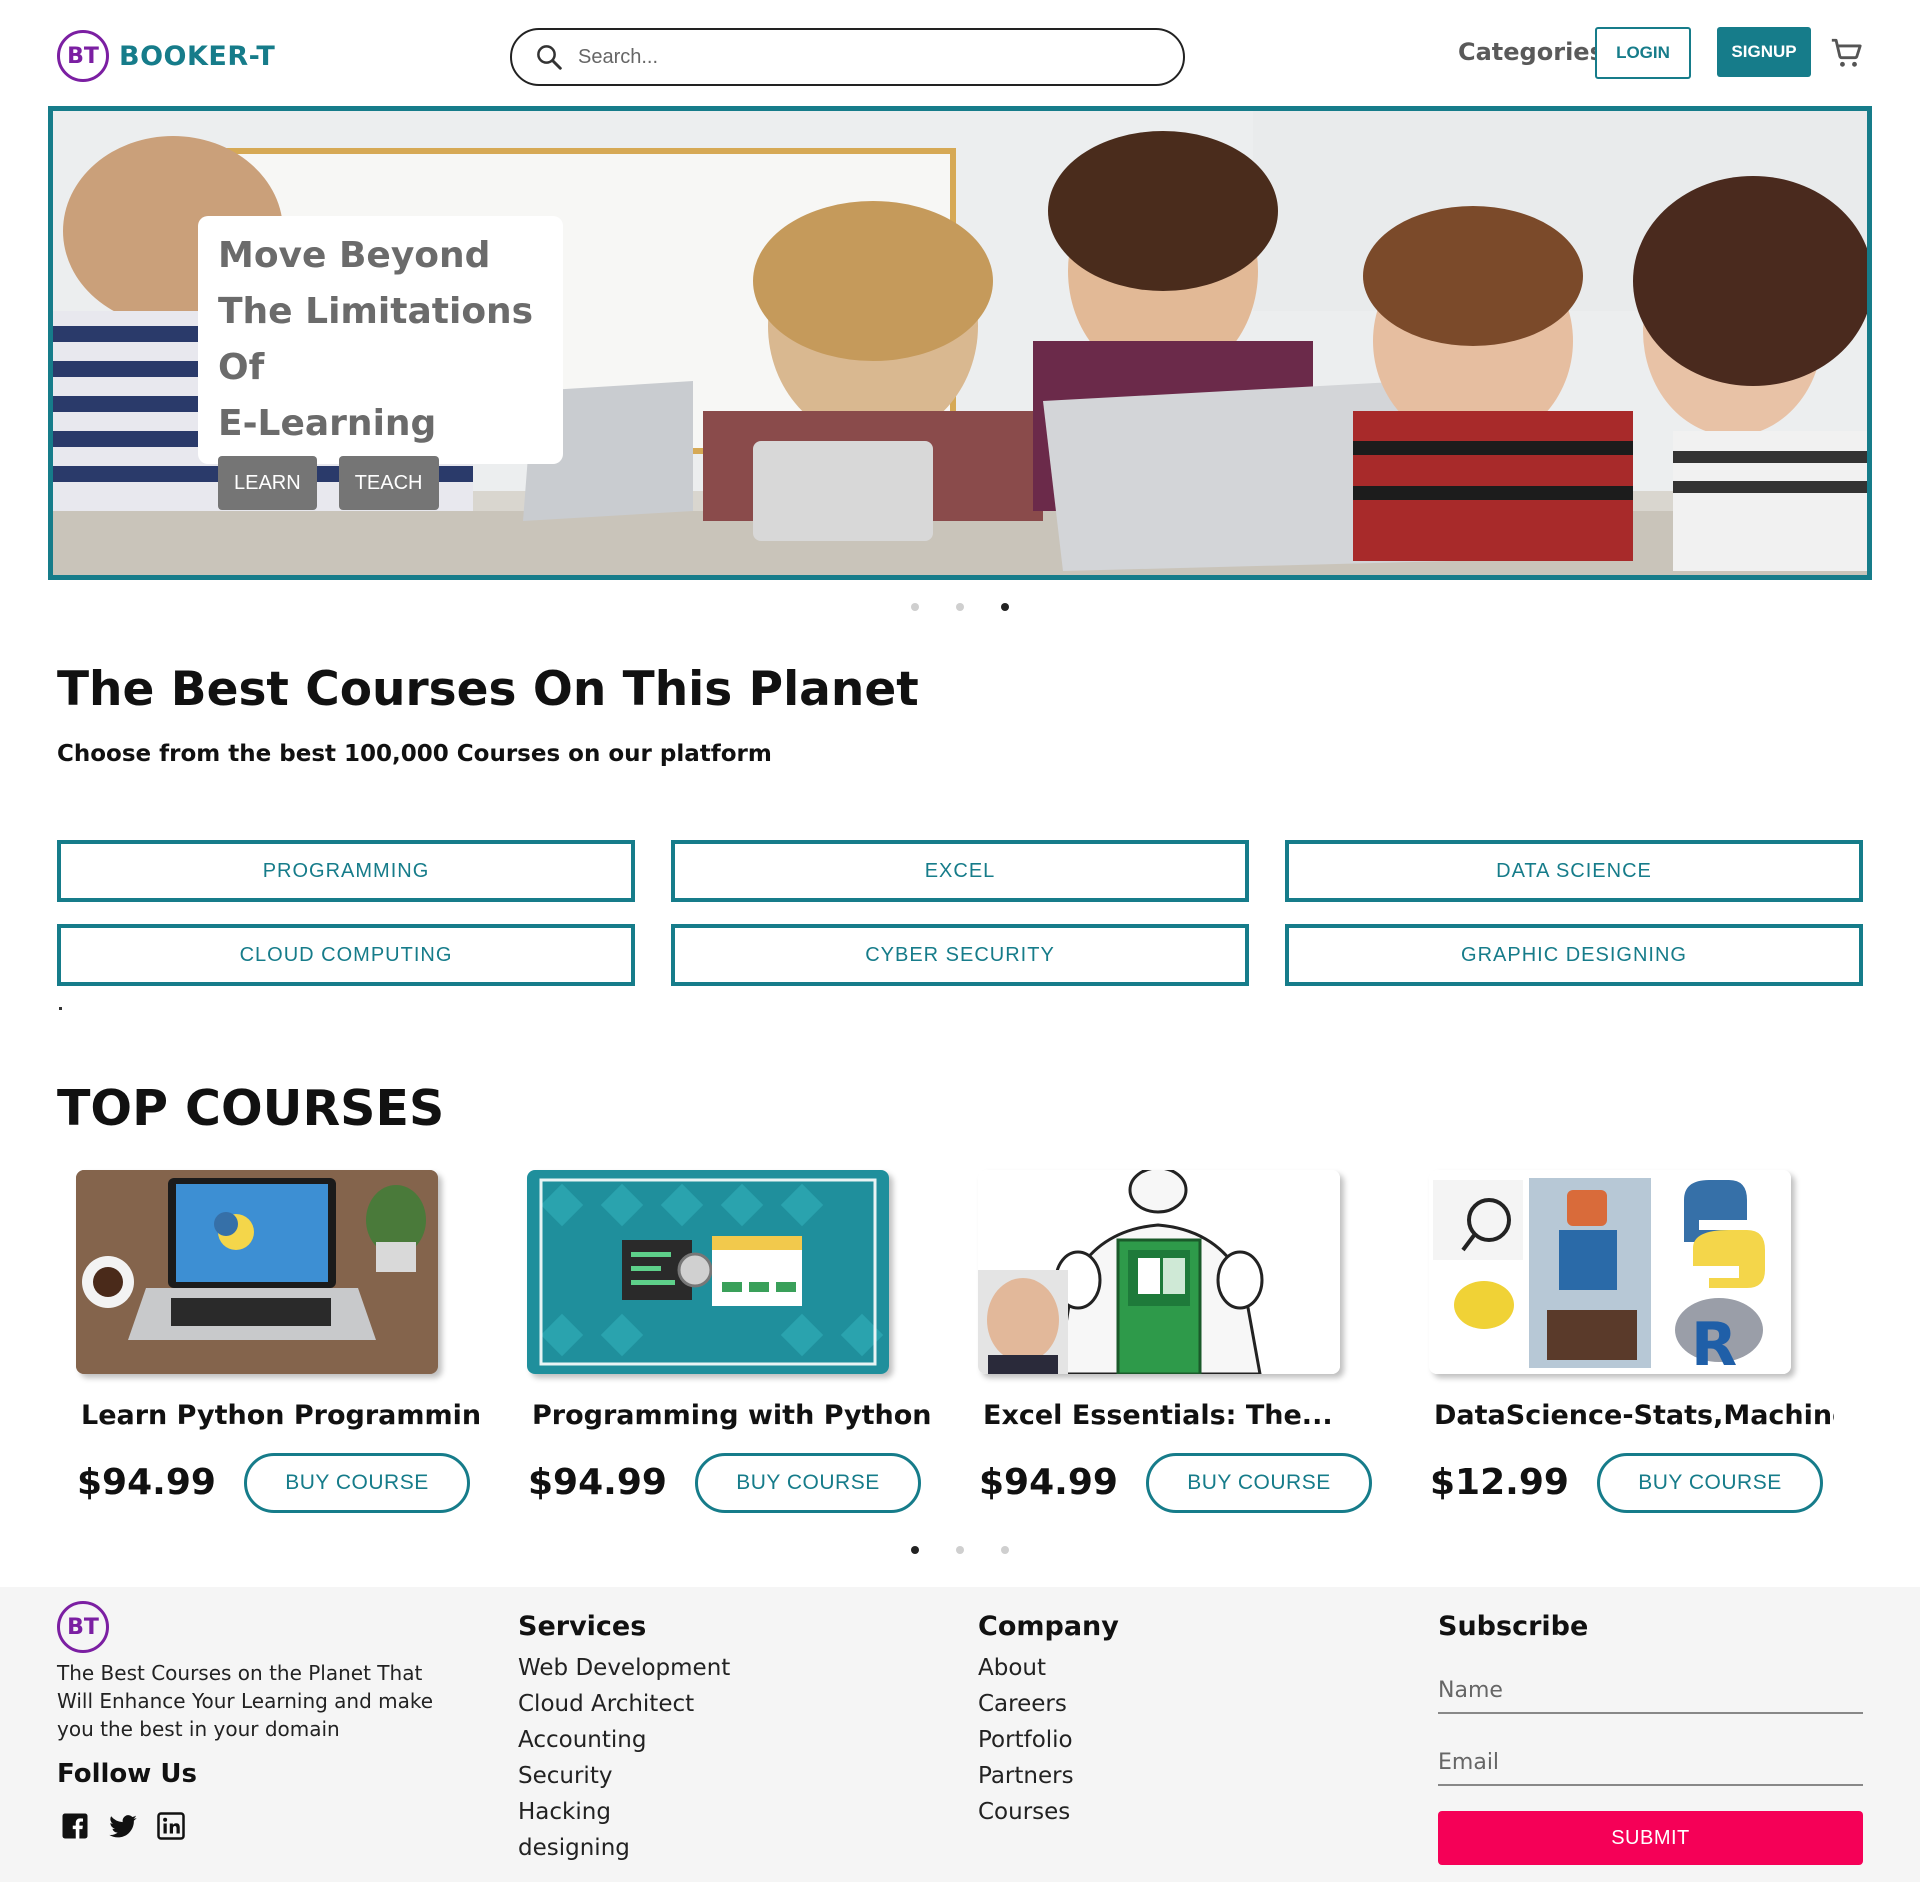 Image resolution: width=1920 pixels, height=1882 pixels. Describe the element at coordinates (1650, 1838) in the screenshot. I see `submit-button: SUBMIT` at that location.